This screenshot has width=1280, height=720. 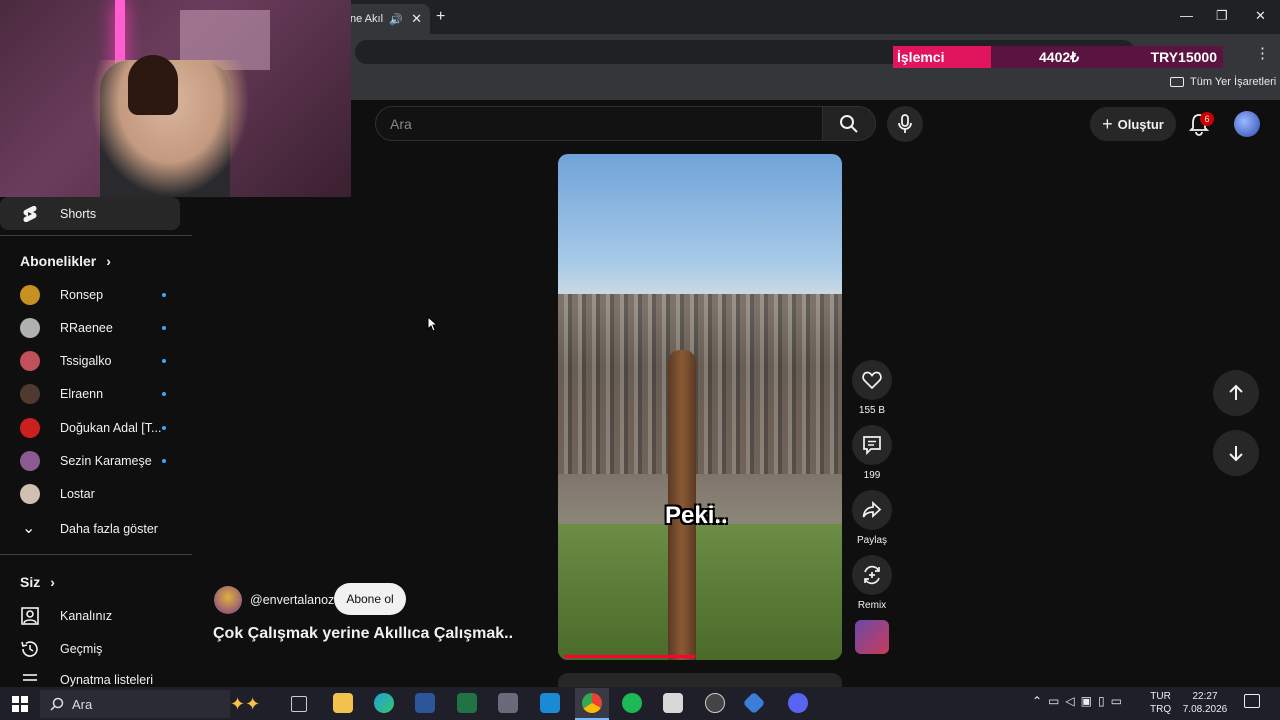 I want to click on close-window-icon: ✕, so click(x=1260, y=16).